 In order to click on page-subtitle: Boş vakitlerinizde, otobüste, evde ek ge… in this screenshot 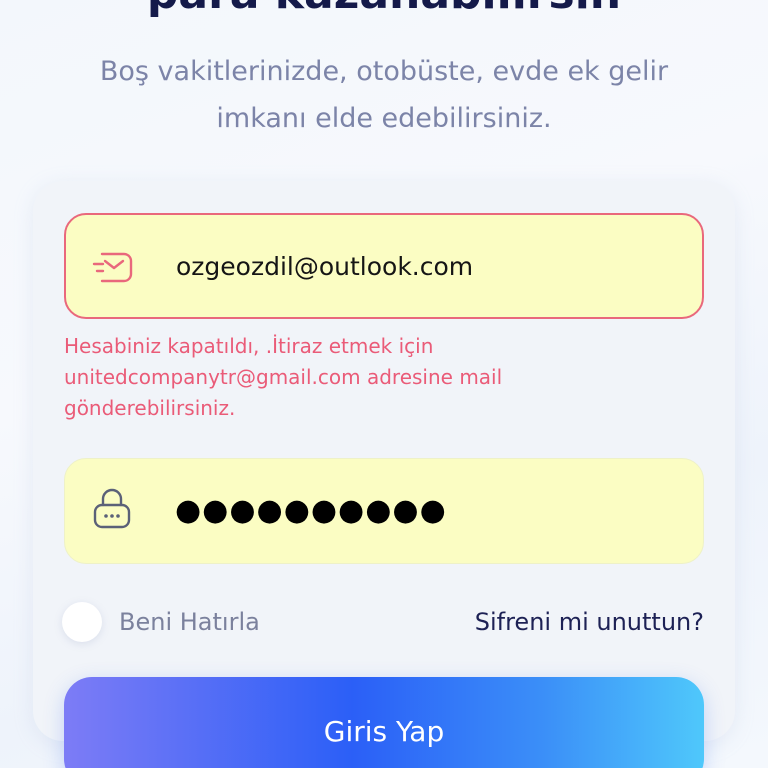, I will do `click(384, 95)`.